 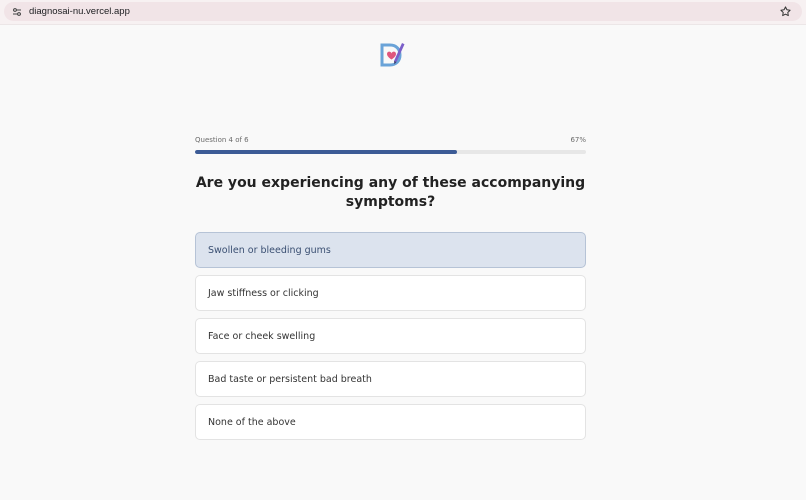 What do you see at coordinates (262, 336) in the screenshot?
I see `option-label: Face or cheek swelling` at bounding box center [262, 336].